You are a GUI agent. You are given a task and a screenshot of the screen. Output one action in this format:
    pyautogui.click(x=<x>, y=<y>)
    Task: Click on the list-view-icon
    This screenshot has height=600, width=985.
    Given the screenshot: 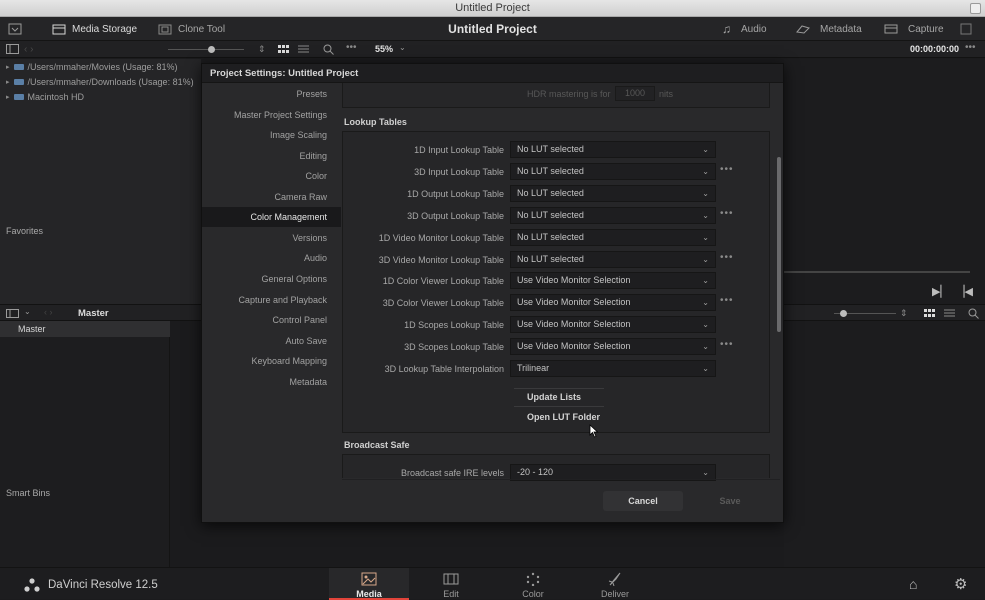 What is the action you would take?
    pyautogui.click(x=303, y=49)
    